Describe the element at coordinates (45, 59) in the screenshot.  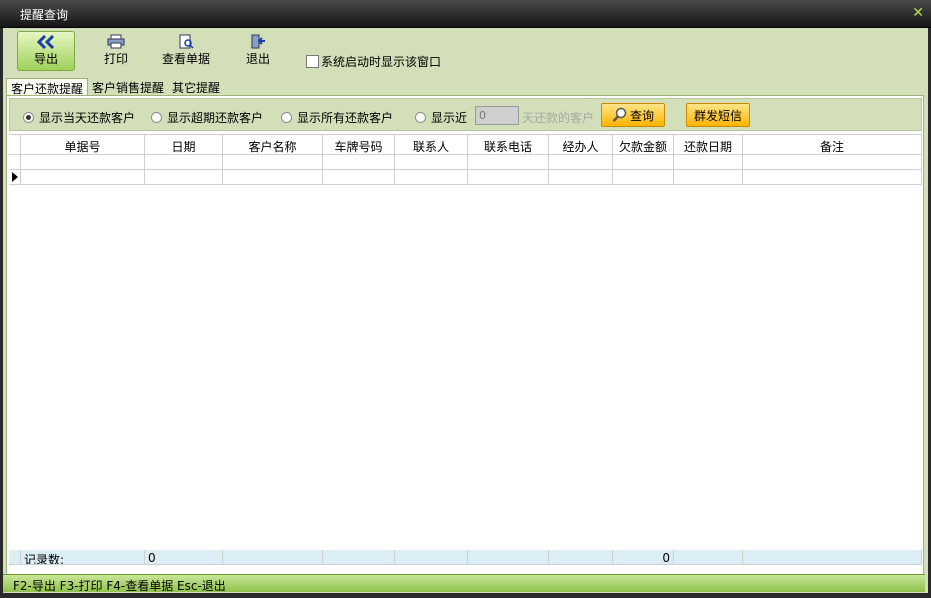
I see `export-label: 导出` at that location.